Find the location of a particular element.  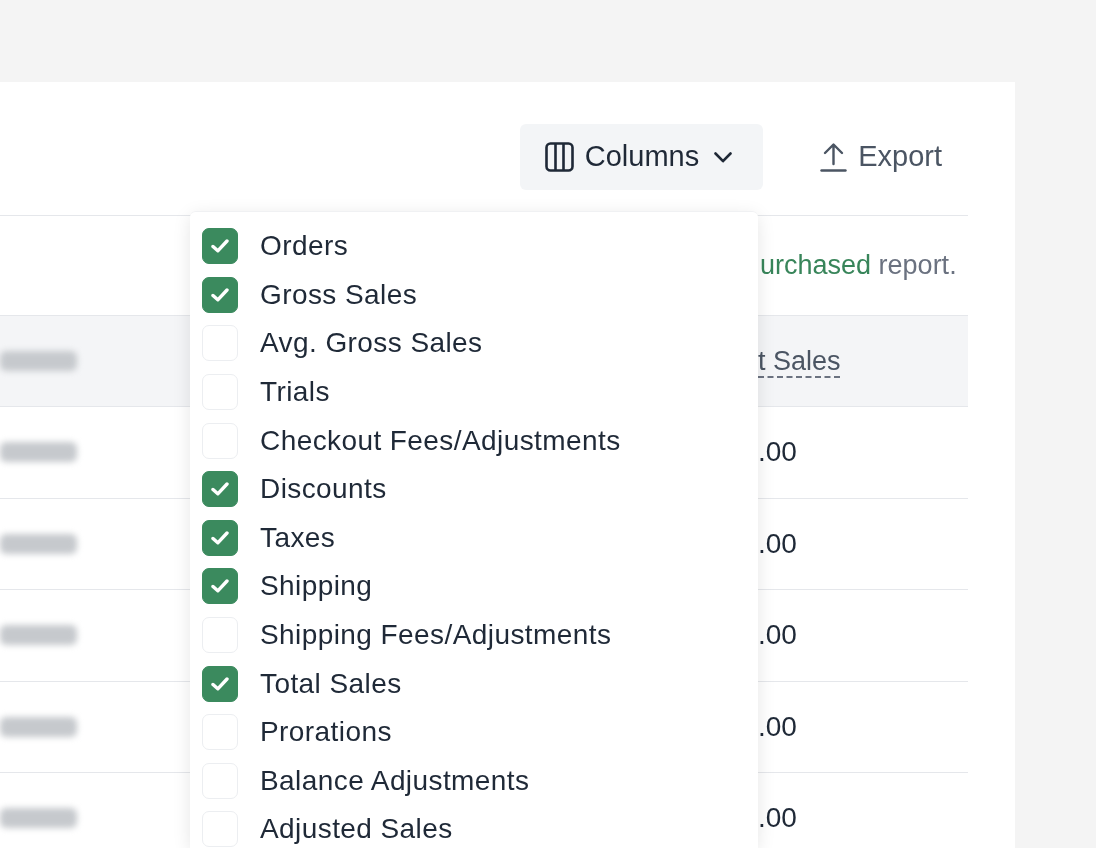

column-option: Taxes is located at coordinates (269, 537).